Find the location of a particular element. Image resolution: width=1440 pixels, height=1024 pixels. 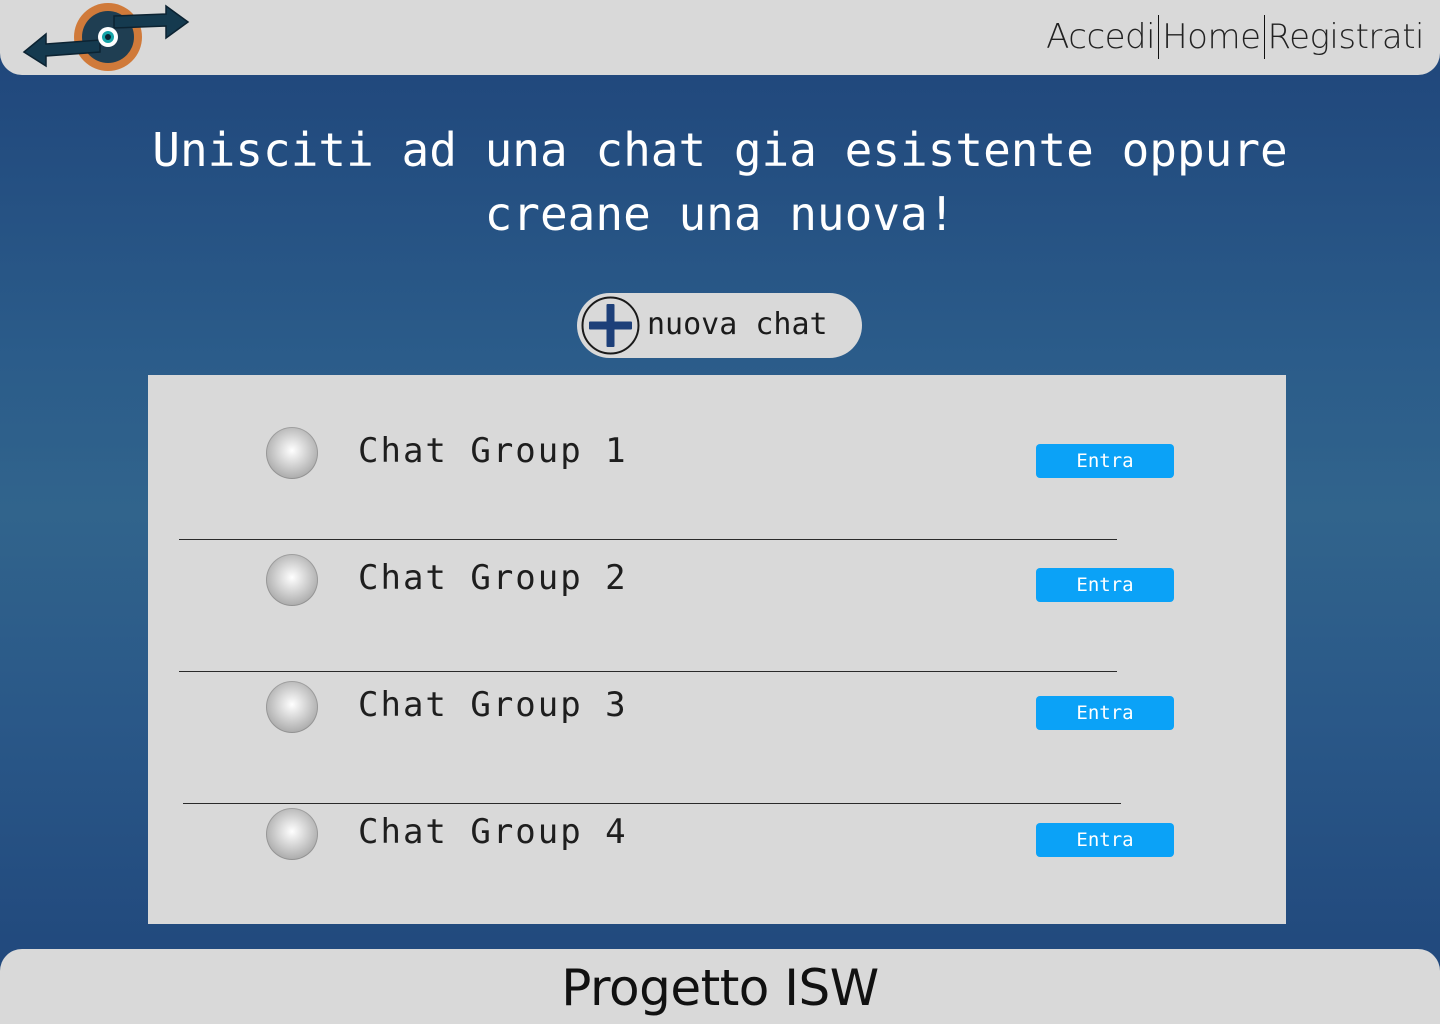

chat-group-name: Chat Group 1 is located at coordinates (493, 451).